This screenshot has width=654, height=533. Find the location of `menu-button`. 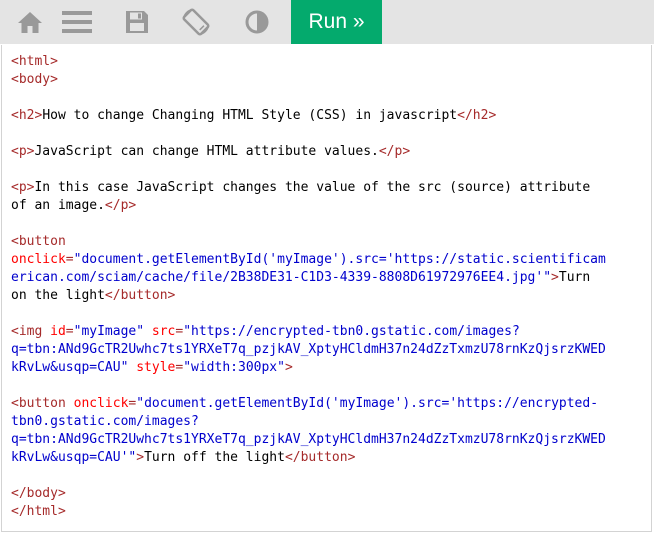

menu-button is located at coordinates (77, 22).